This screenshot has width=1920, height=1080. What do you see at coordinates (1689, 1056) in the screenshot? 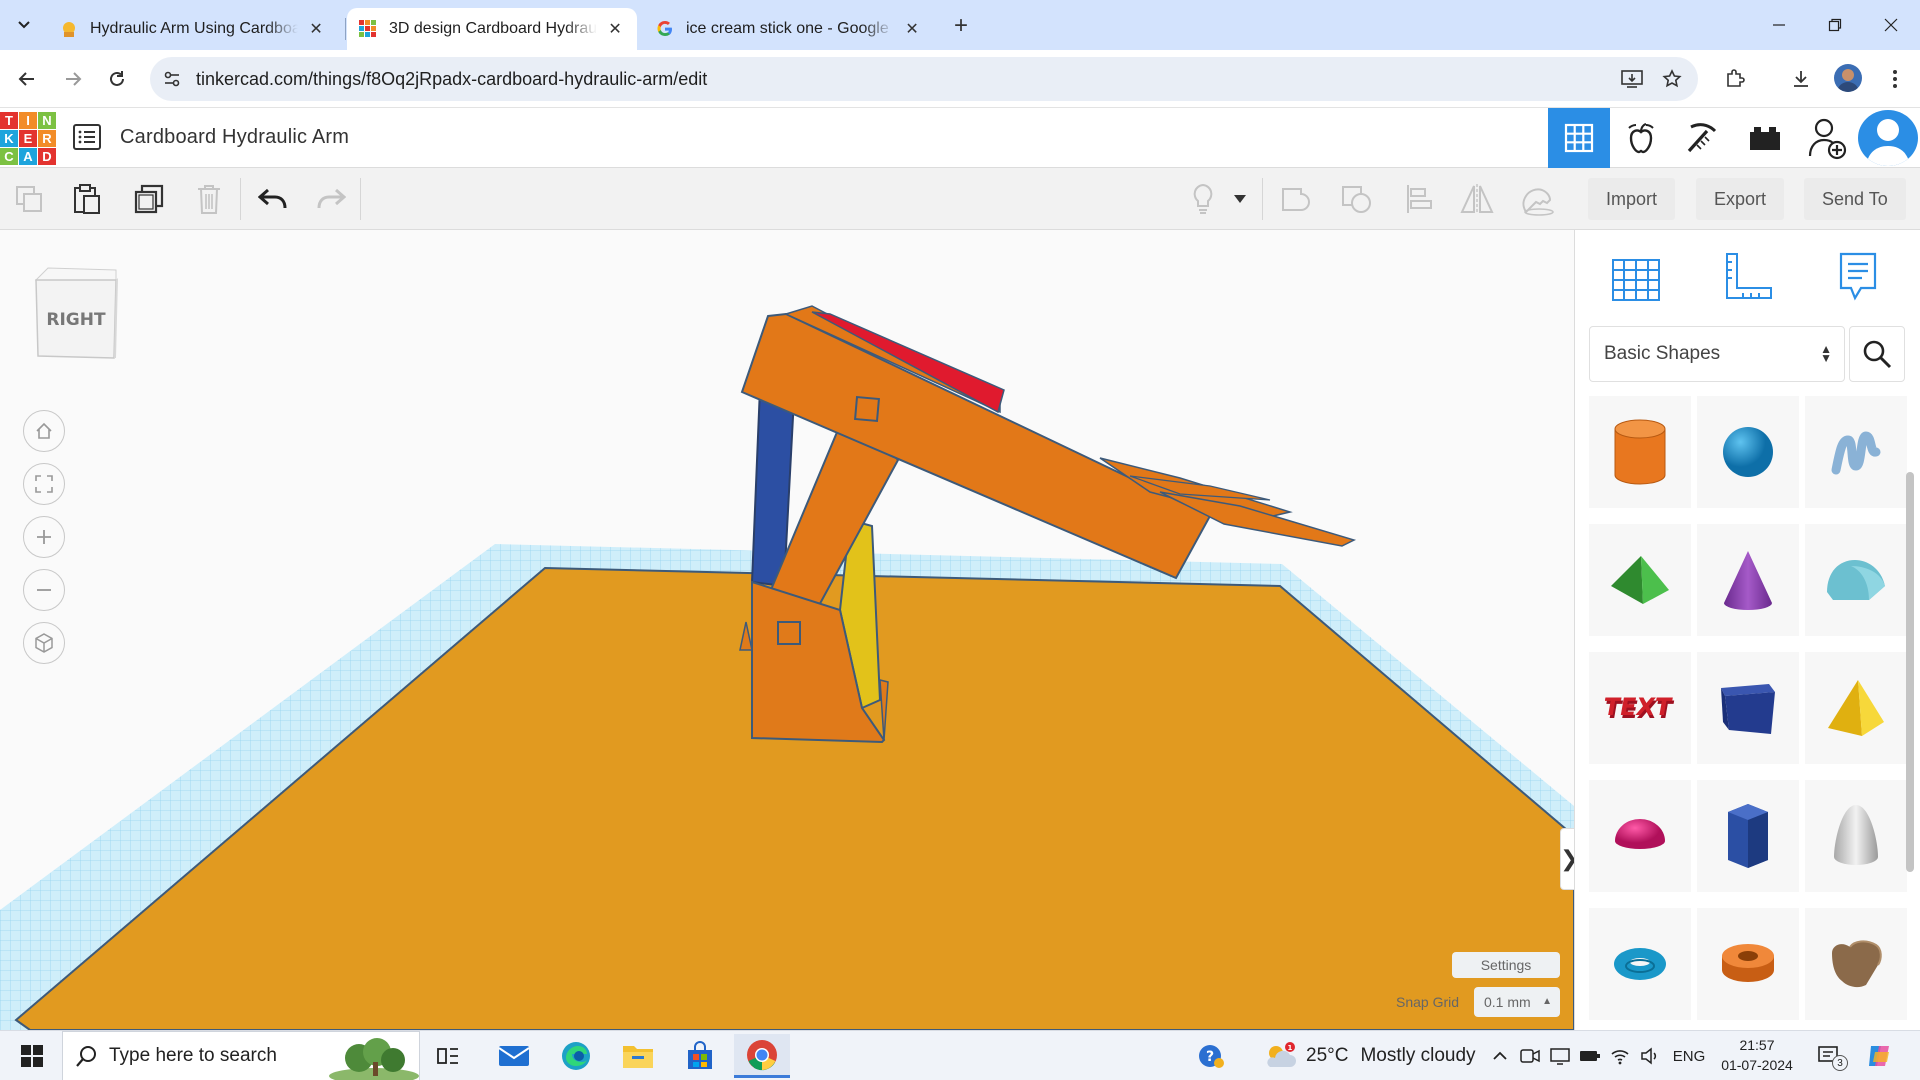
I see `language-indicator: ENG` at bounding box center [1689, 1056].